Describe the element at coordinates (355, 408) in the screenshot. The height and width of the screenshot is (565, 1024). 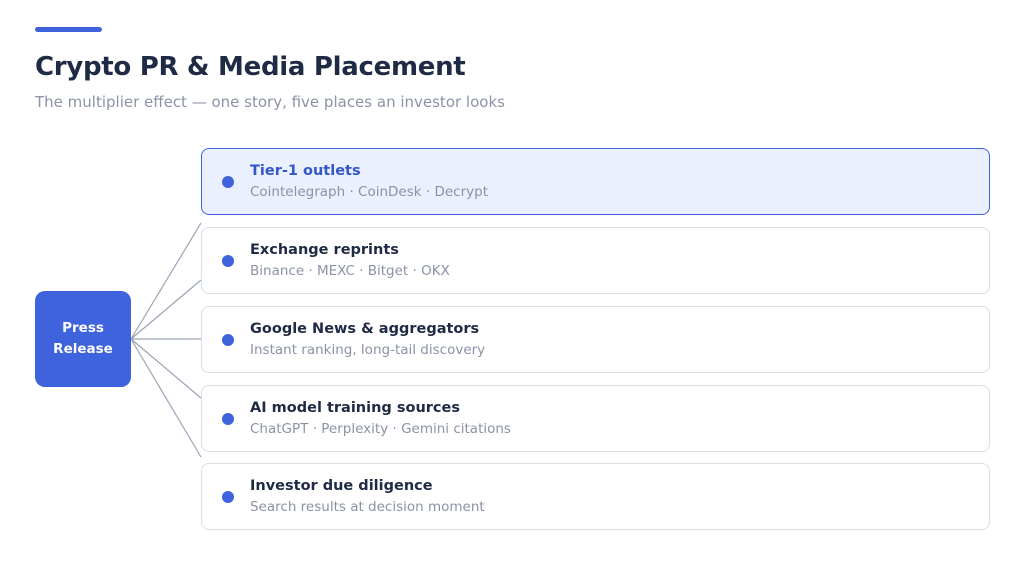
I see `channel-title: AI model training sources` at that location.